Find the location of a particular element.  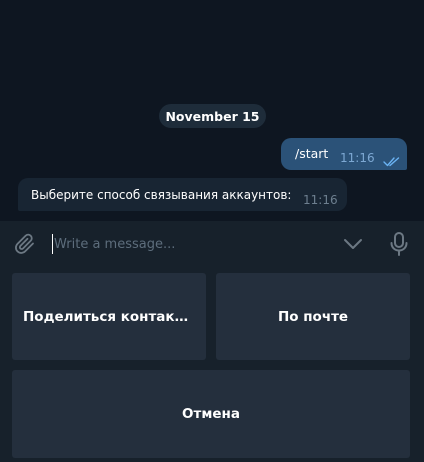

chevron-down-icon is located at coordinates (353, 244).